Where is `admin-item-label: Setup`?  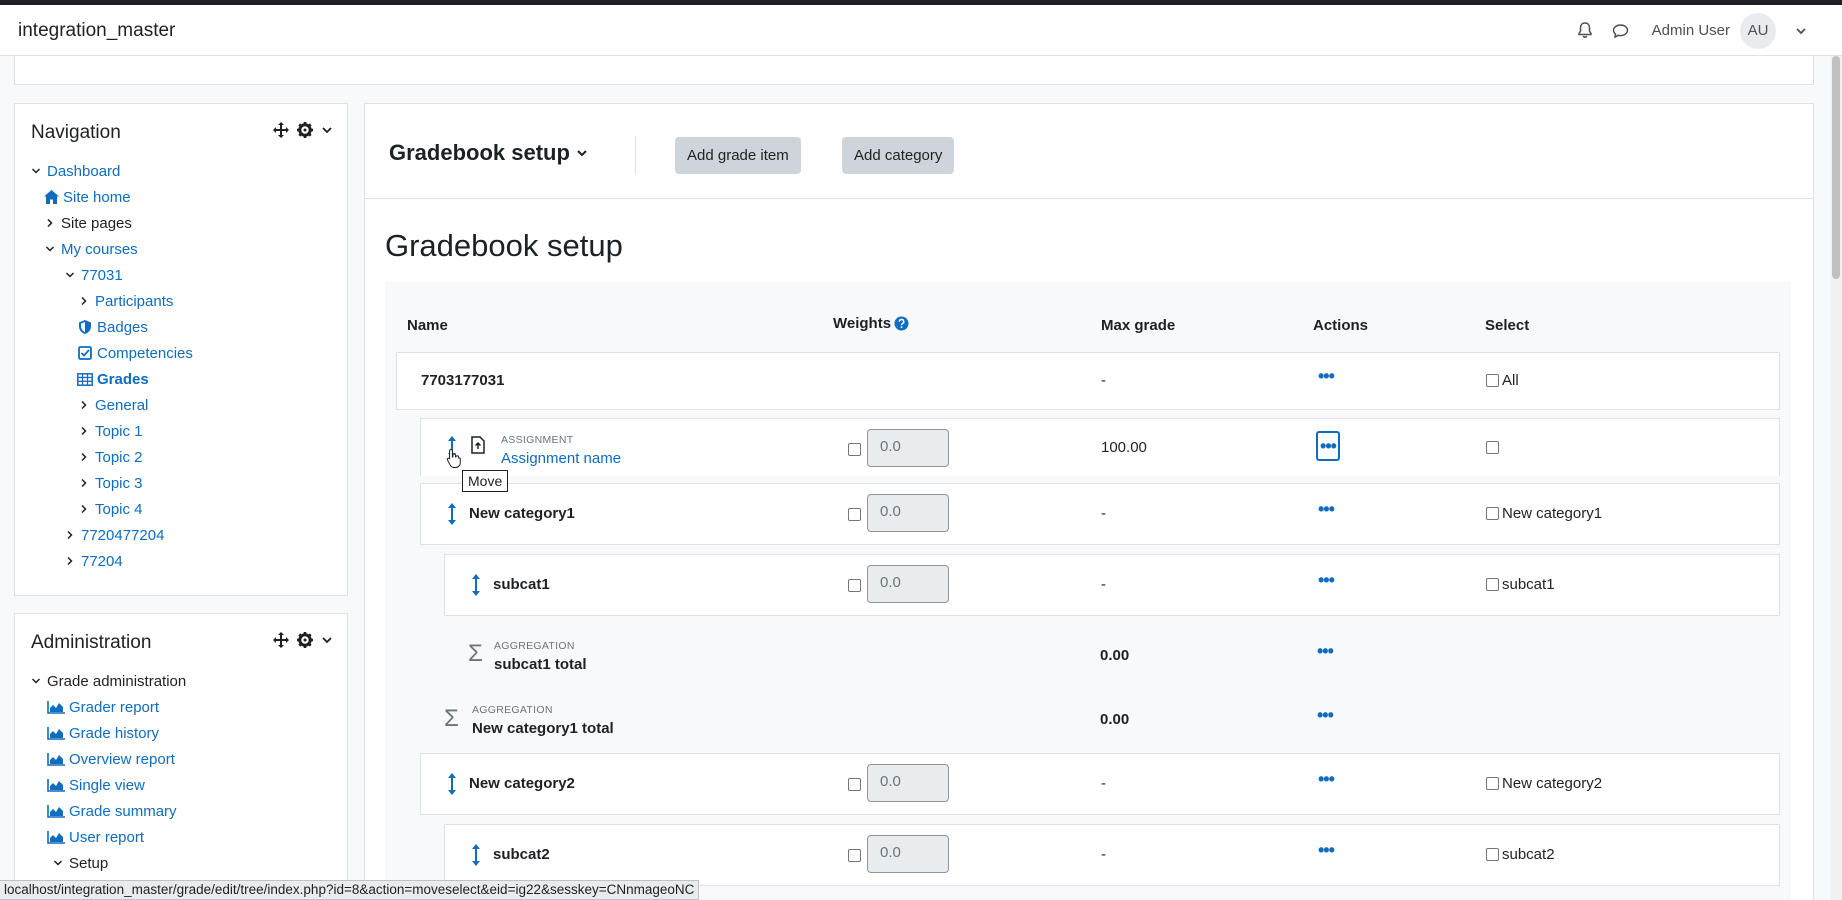
admin-item-label: Setup is located at coordinates (88, 863).